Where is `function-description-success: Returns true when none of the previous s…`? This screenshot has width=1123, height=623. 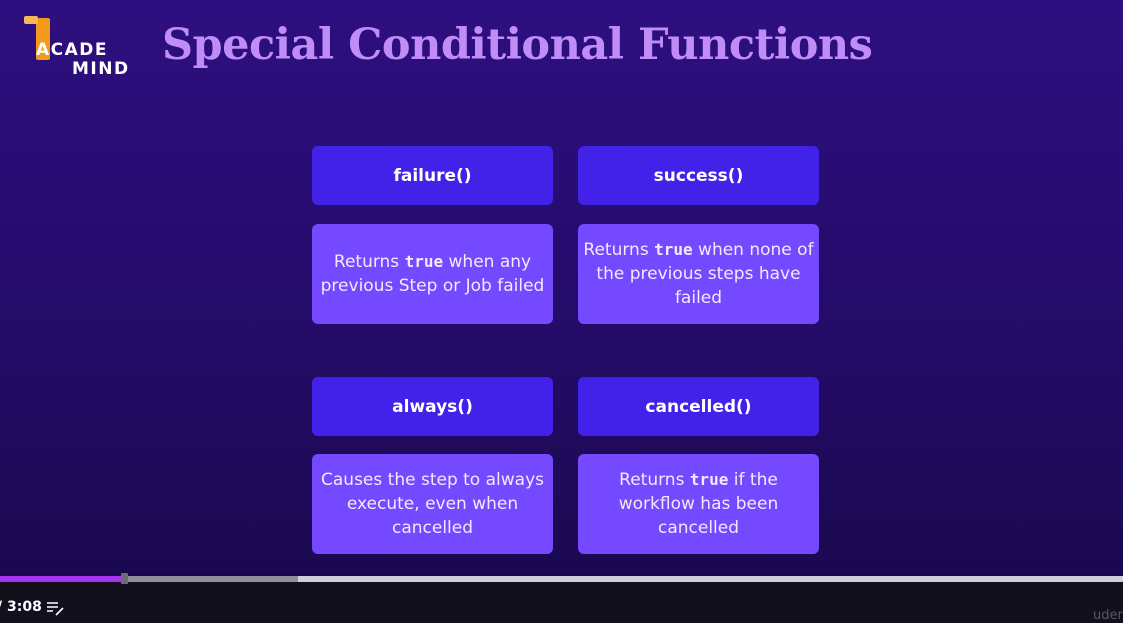 function-description-success: Returns true when none of the previous s… is located at coordinates (698, 274).